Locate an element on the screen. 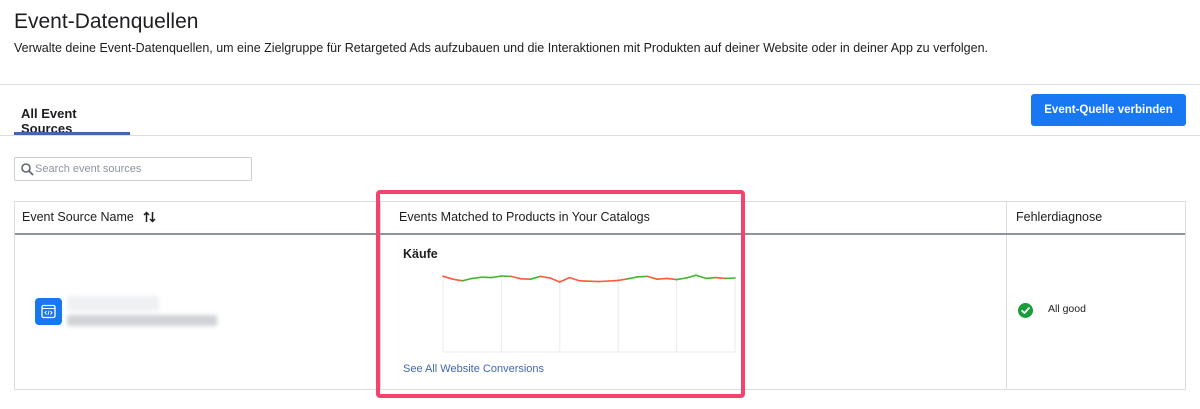 The height and width of the screenshot is (409, 1200). page-title: Event-Datenquellen is located at coordinates (106, 21).